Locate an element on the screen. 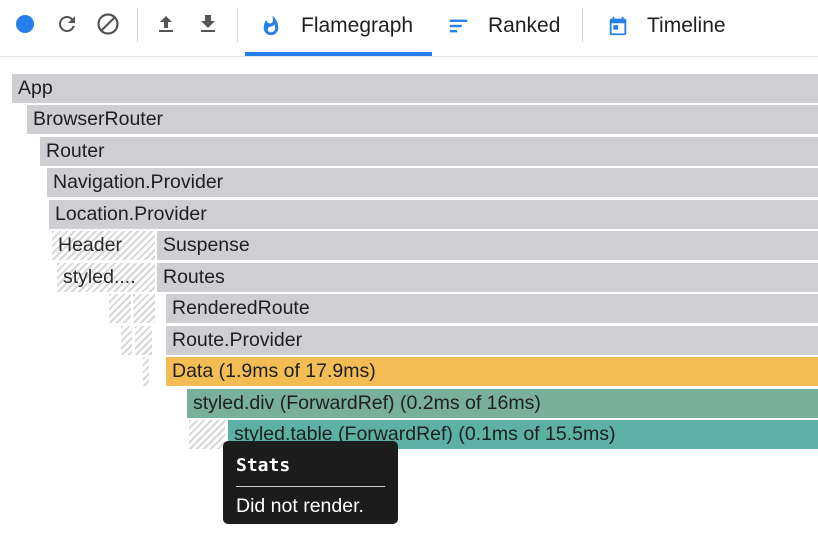  tooltip-divider is located at coordinates (310, 486).